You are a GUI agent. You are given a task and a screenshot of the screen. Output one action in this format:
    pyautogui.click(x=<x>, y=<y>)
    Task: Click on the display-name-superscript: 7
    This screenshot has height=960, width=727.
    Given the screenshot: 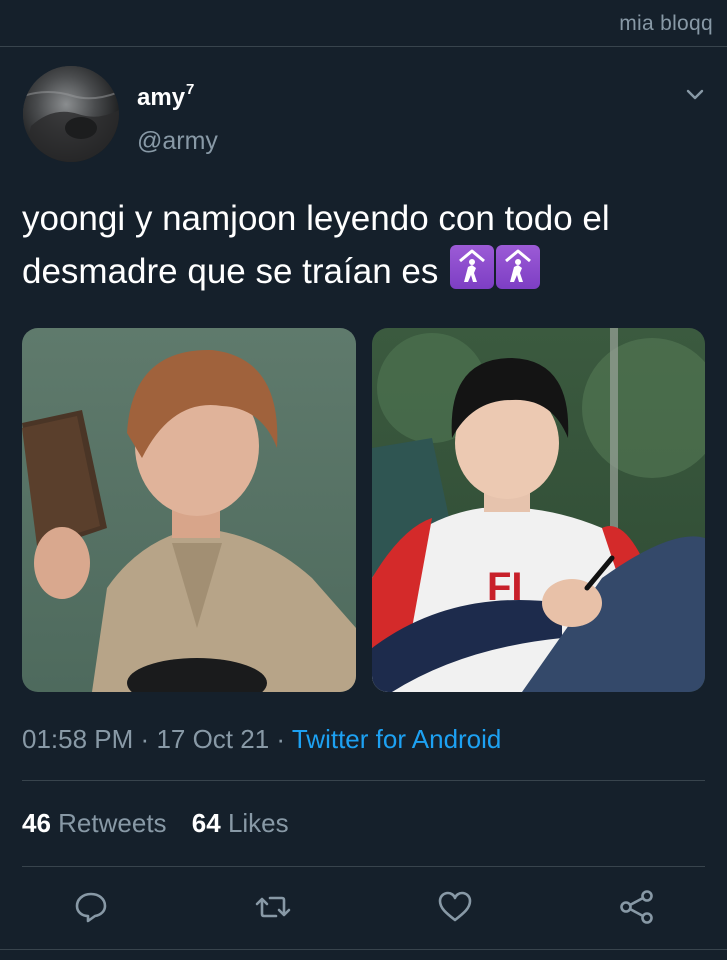 What is the action you would take?
    pyautogui.click(x=190, y=89)
    